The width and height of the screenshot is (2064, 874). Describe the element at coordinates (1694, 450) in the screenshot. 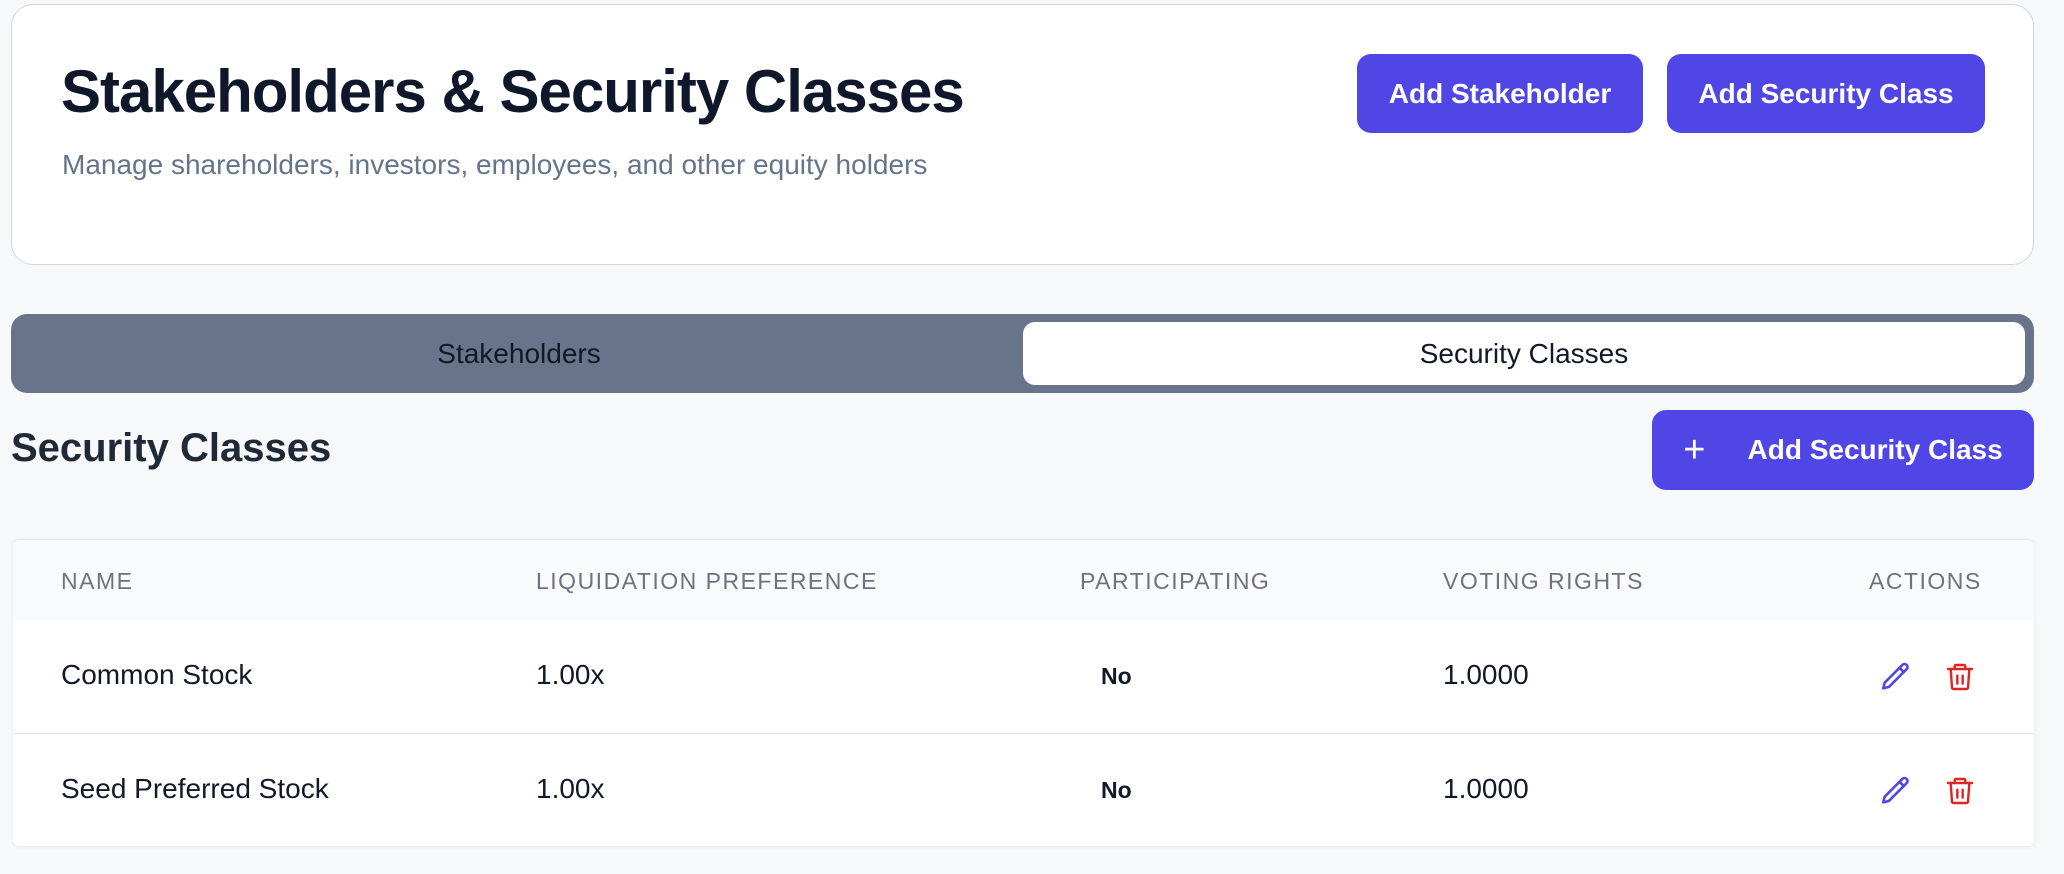

I see `plus-icon: +` at that location.